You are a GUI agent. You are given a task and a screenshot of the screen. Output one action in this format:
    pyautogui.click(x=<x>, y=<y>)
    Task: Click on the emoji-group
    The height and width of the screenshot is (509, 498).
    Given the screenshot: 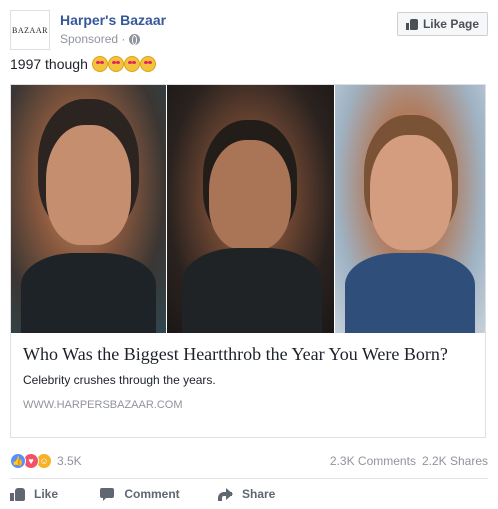 What is the action you would take?
    pyautogui.click(x=123, y=64)
    